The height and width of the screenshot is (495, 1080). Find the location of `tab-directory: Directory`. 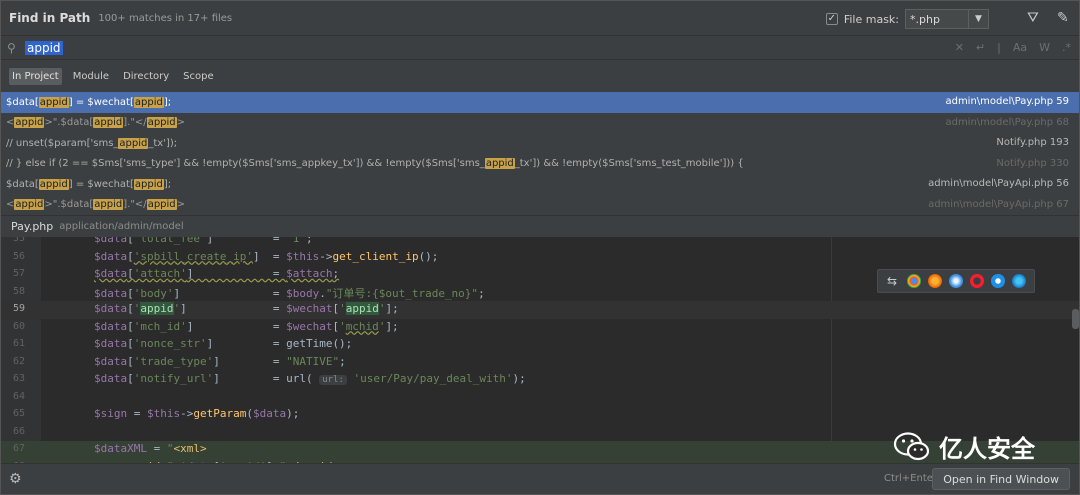

tab-directory: Directory is located at coordinates (146, 76).